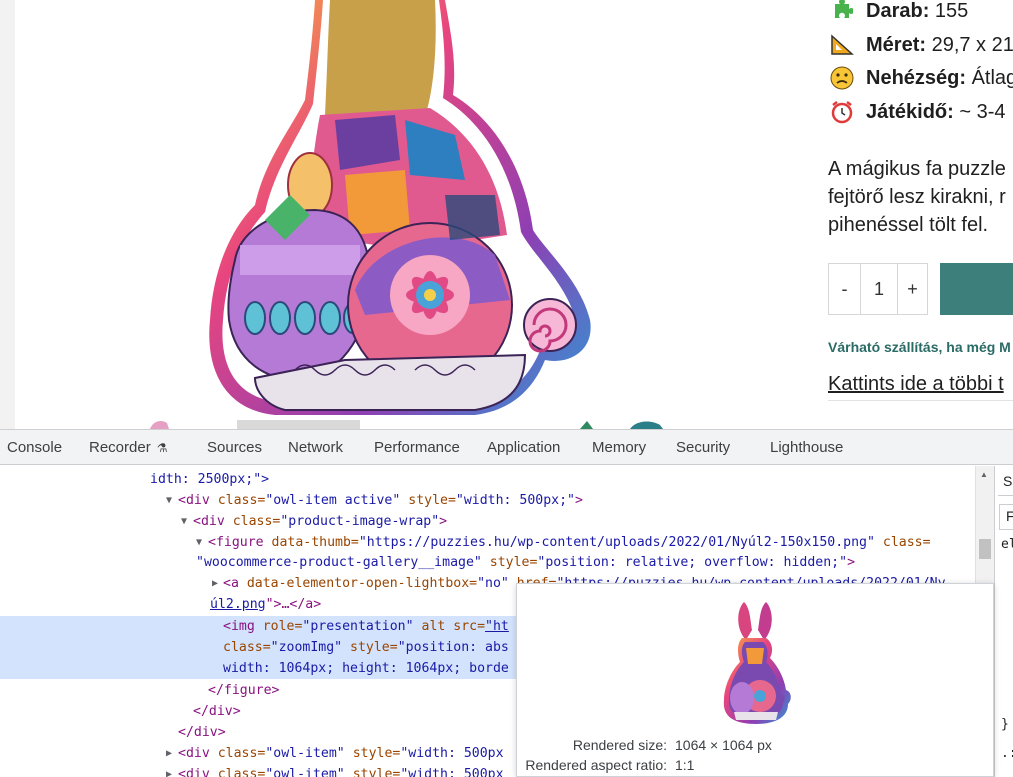  I want to click on tab-recorder: Recorder ⚗, so click(128, 447).